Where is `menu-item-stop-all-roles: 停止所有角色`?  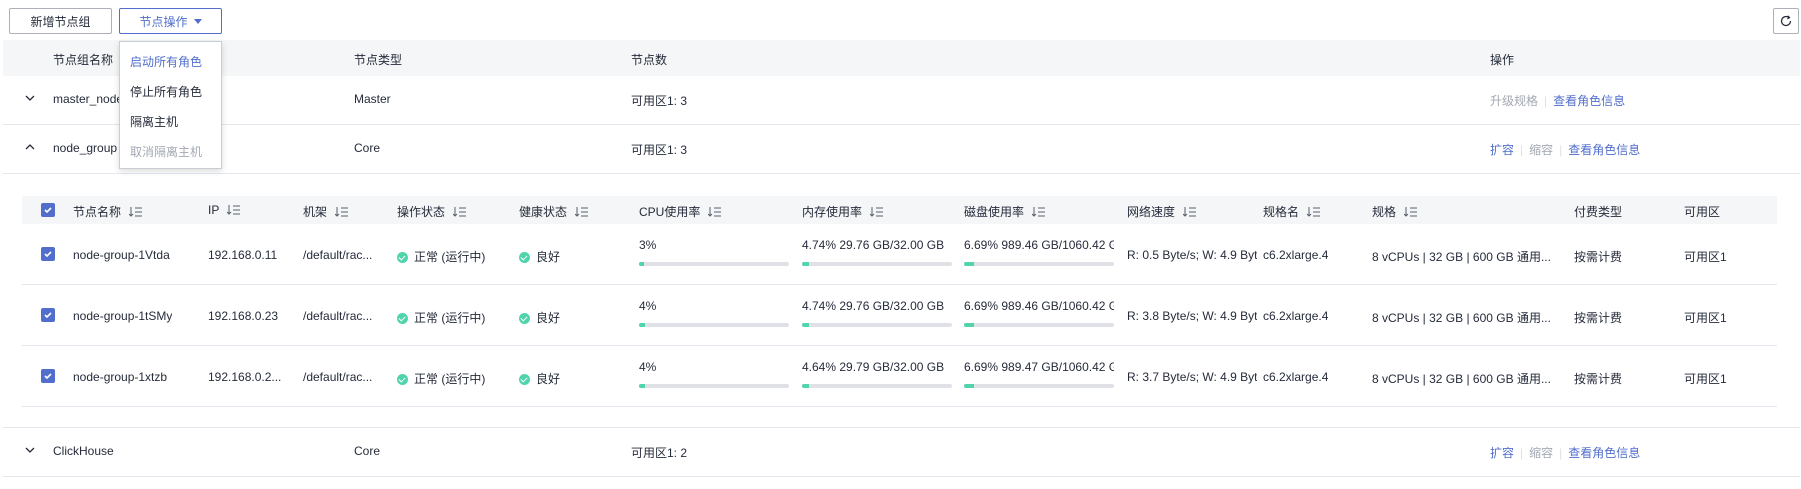
menu-item-stop-all-roles: 停止所有角色 is located at coordinates (166, 91).